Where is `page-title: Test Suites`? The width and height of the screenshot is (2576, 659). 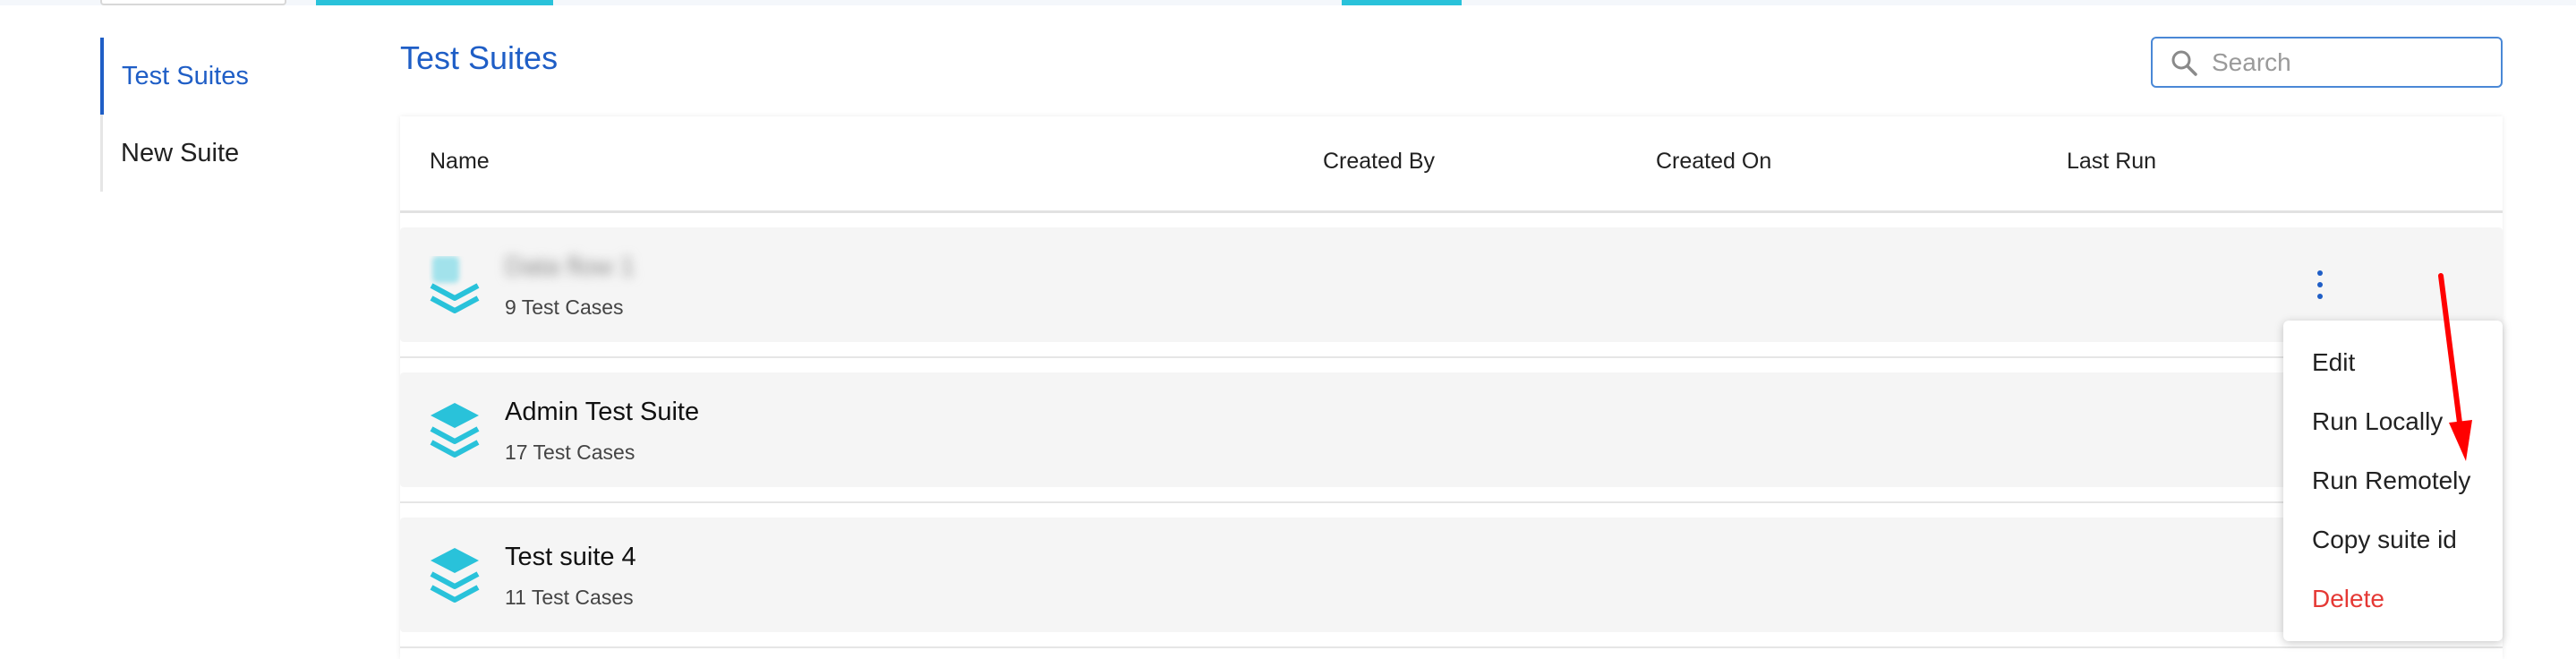 page-title: Test Suites is located at coordinates (479, 58).